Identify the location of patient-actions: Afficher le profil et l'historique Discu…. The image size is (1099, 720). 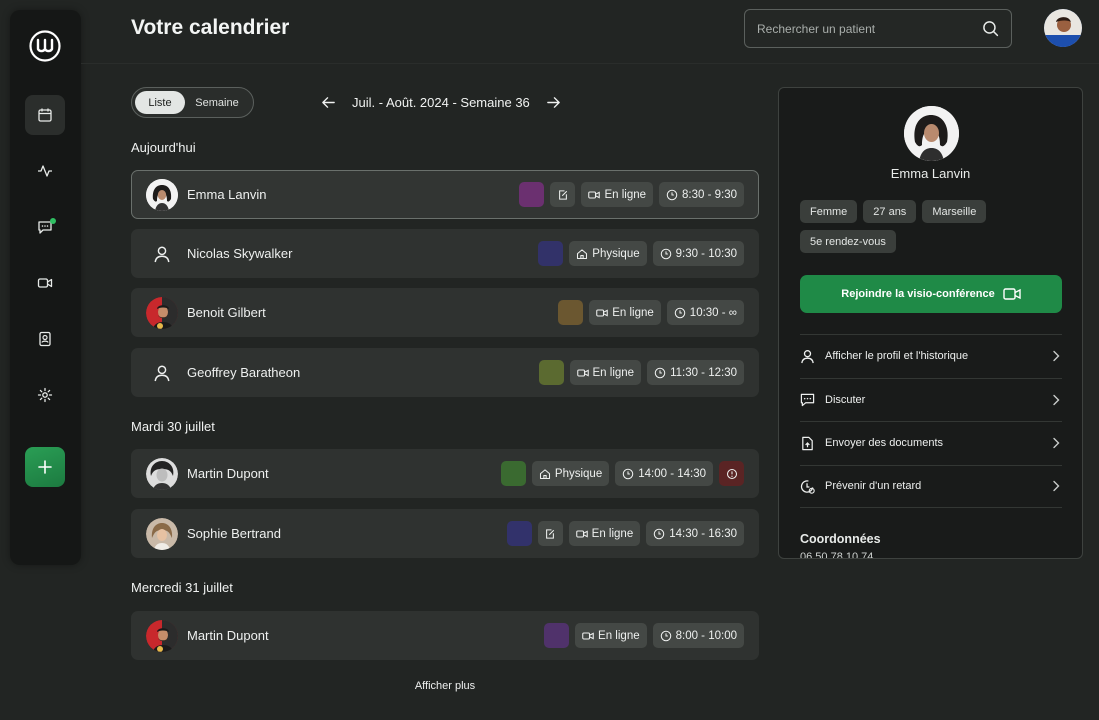
(931, 421).